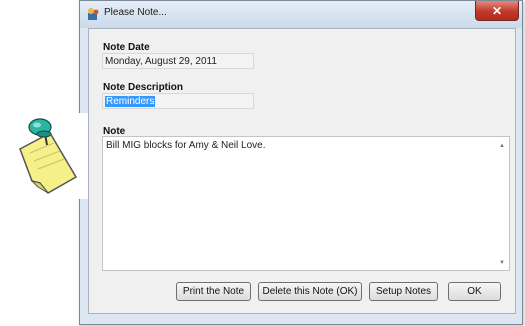 The width and height of the screenshot is (525, 326). Describe the element at coordinates (143, 87) in the screenshot. I see `note-description-label: Note Description` at that location.